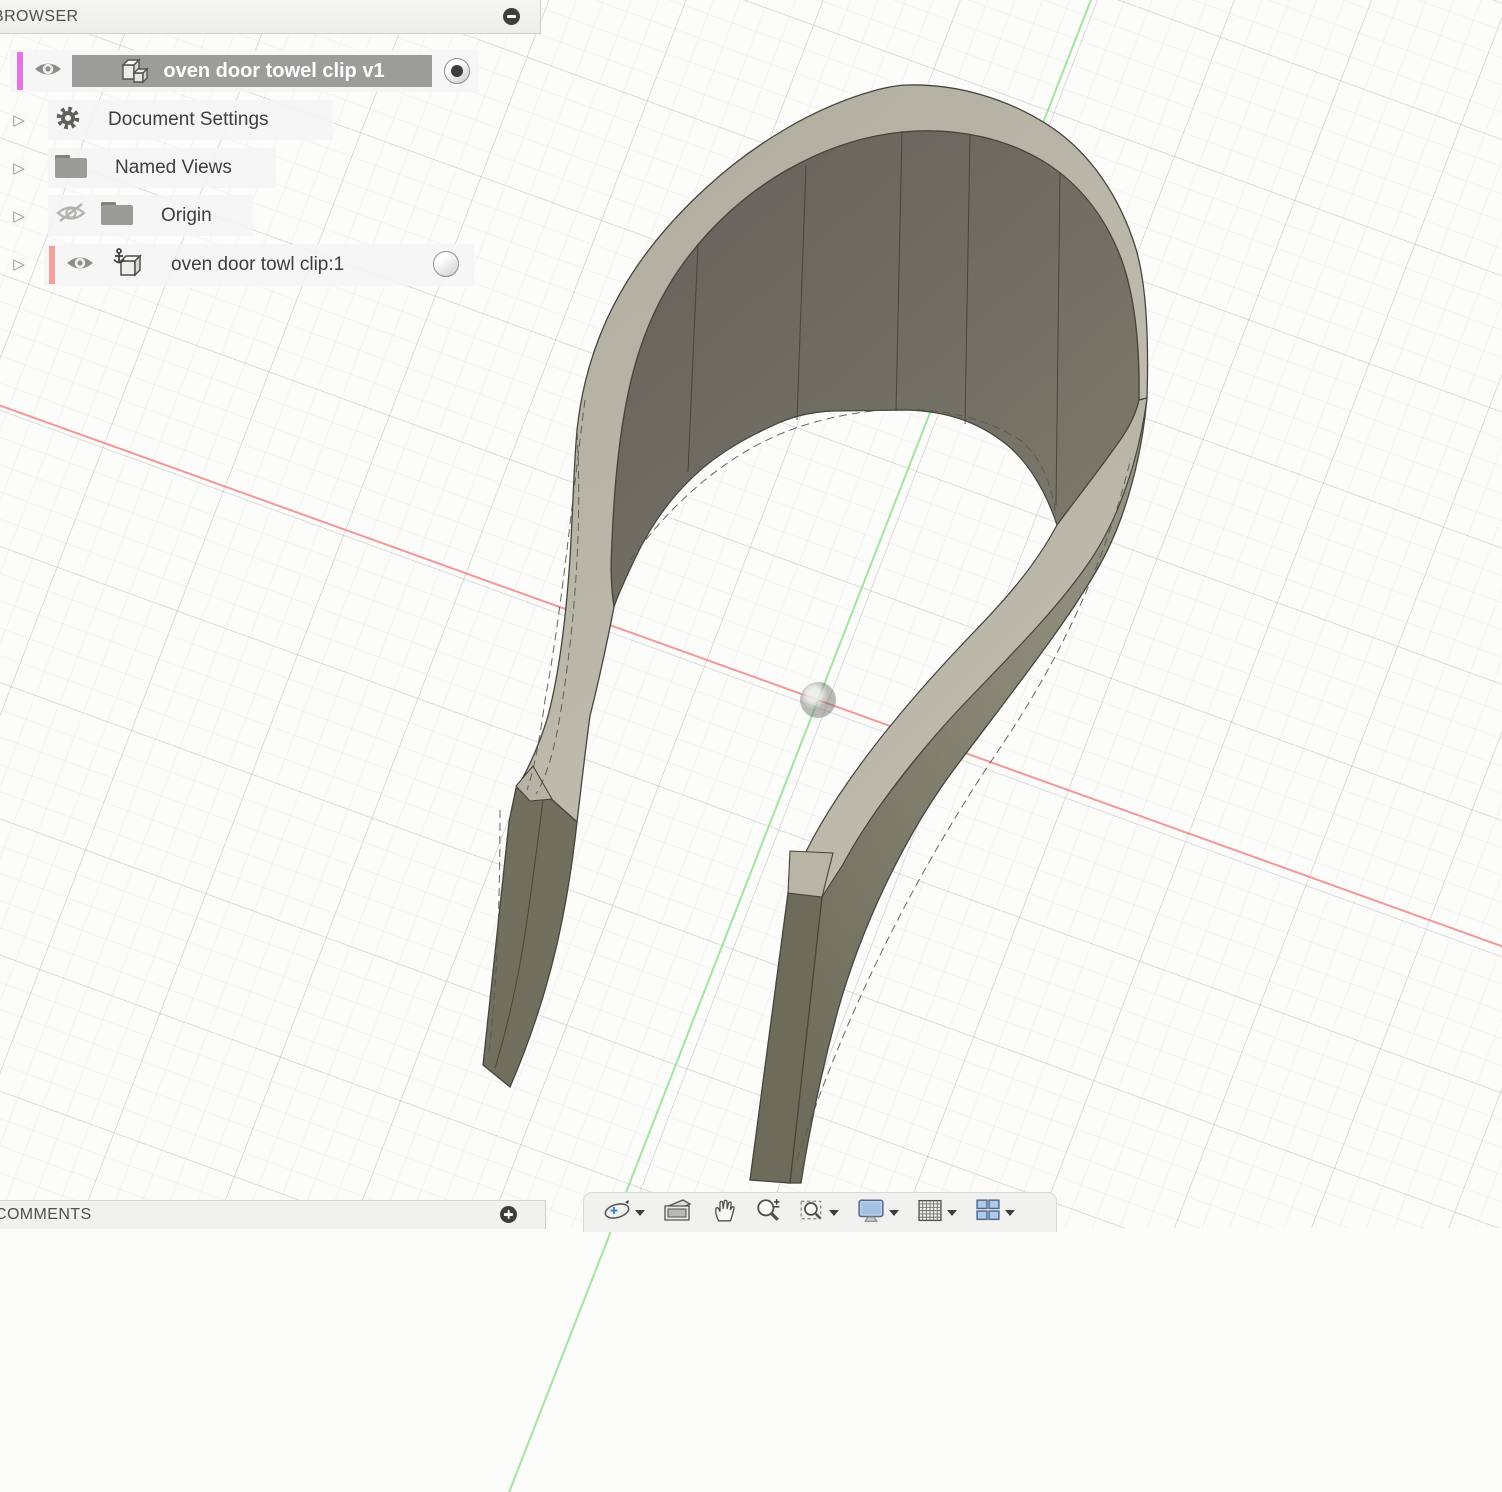 This screenshot has height=1492, width=1502. I want to click on tree-row-component: oven door towl clip:1, so click(259, 265).